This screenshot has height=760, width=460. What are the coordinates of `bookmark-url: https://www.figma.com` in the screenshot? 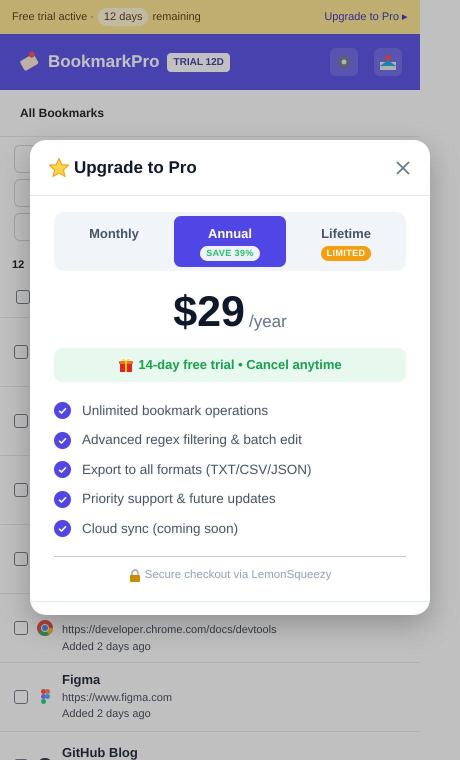 It's located at (117, 698).